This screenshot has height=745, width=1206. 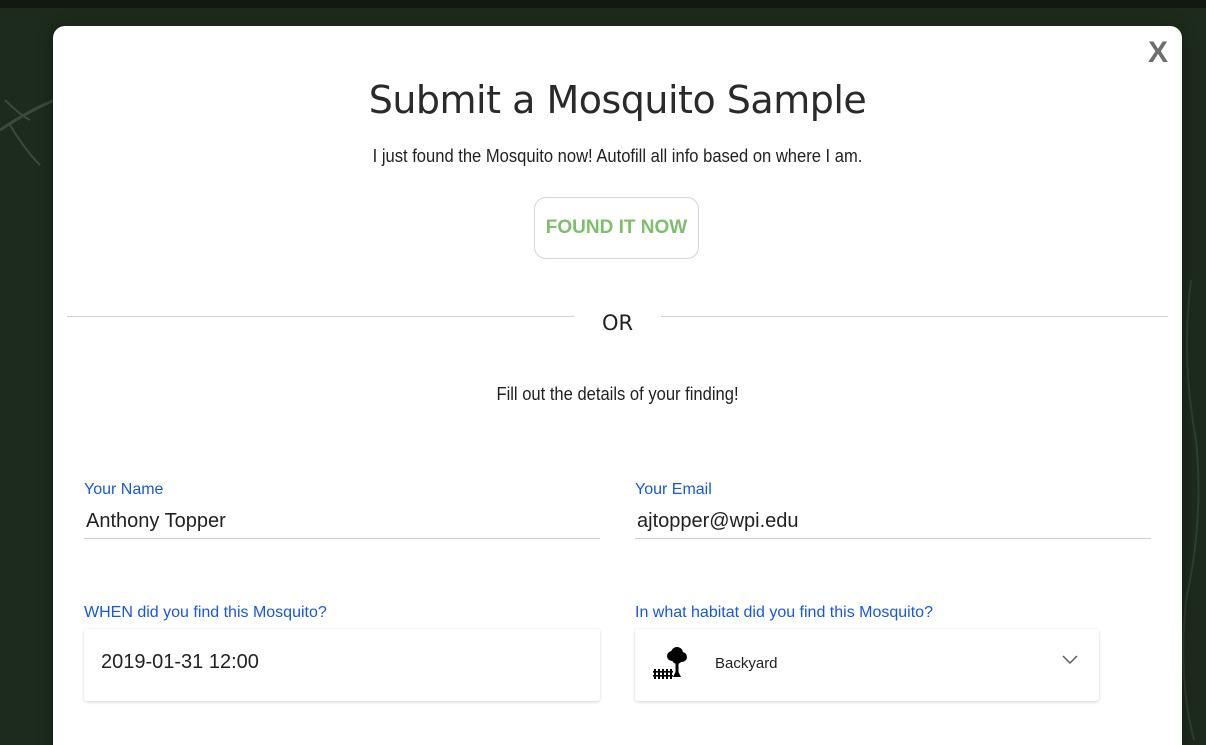 I want to click on backyard-icon, so click(x=670, y=663).